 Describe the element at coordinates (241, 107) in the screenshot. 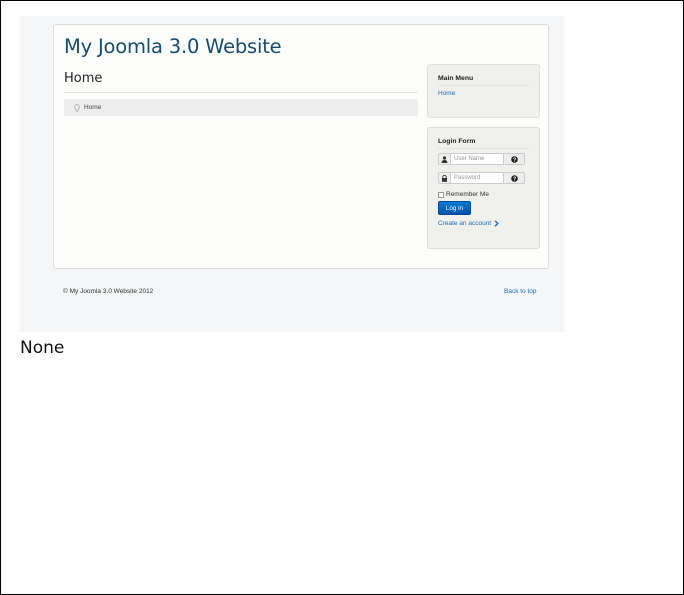

I see `breadcrumb: Home` at that location.